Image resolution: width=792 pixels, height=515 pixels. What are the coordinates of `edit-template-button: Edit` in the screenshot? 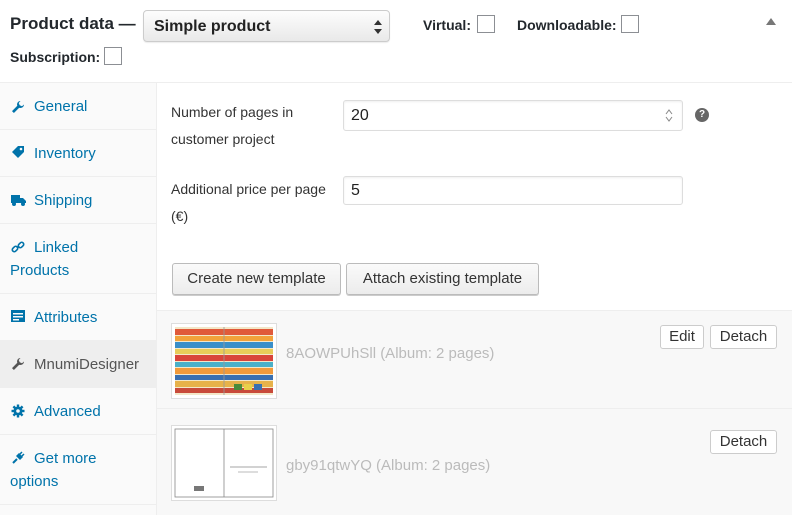 It's located at (682, 337).